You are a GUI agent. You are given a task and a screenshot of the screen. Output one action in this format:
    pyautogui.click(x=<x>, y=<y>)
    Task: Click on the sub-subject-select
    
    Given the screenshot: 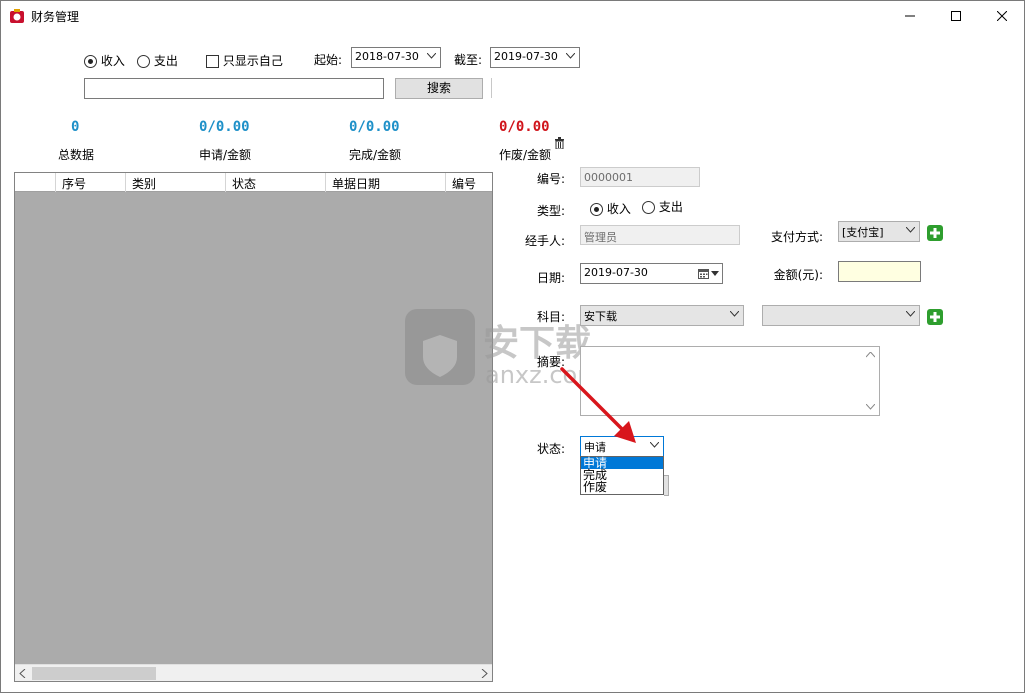 What is the action you would take?
    pyautogui.click(x=841, y=315)
    